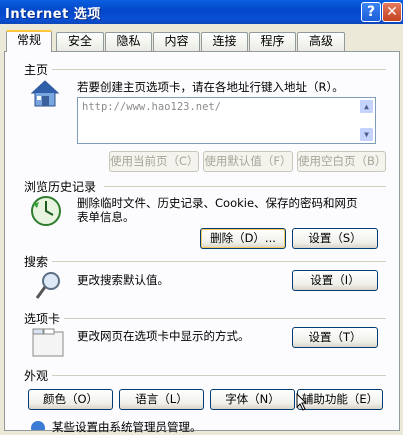 The height and width of the screenshot is (435, 403). I want to click on tab-advanced: 高级, so click(321, 41).